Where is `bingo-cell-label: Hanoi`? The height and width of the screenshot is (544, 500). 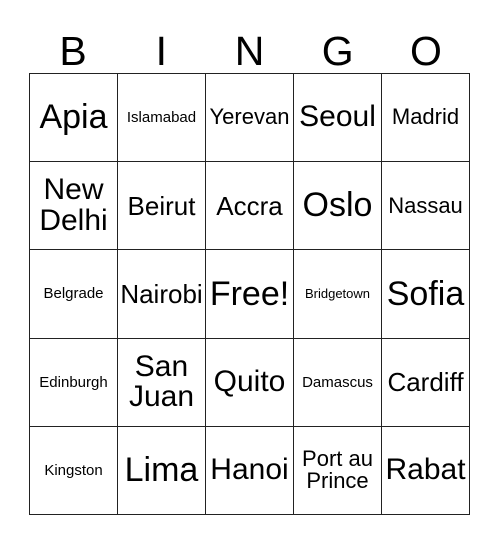
bingo-cell-label: Hanoi is located at coordinates (249, 470).